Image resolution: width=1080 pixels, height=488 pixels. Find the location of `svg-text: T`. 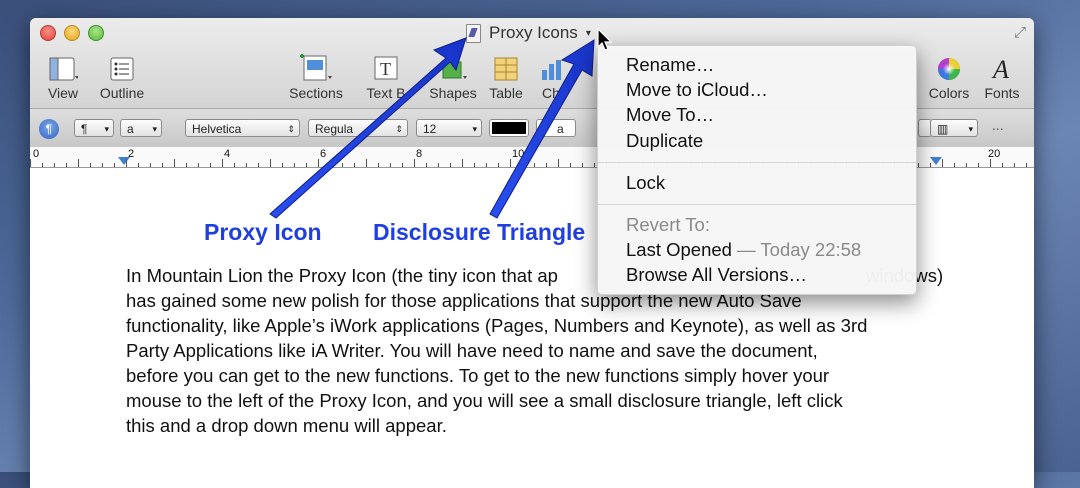

svg-text: T is located at coordinates (385, 69).